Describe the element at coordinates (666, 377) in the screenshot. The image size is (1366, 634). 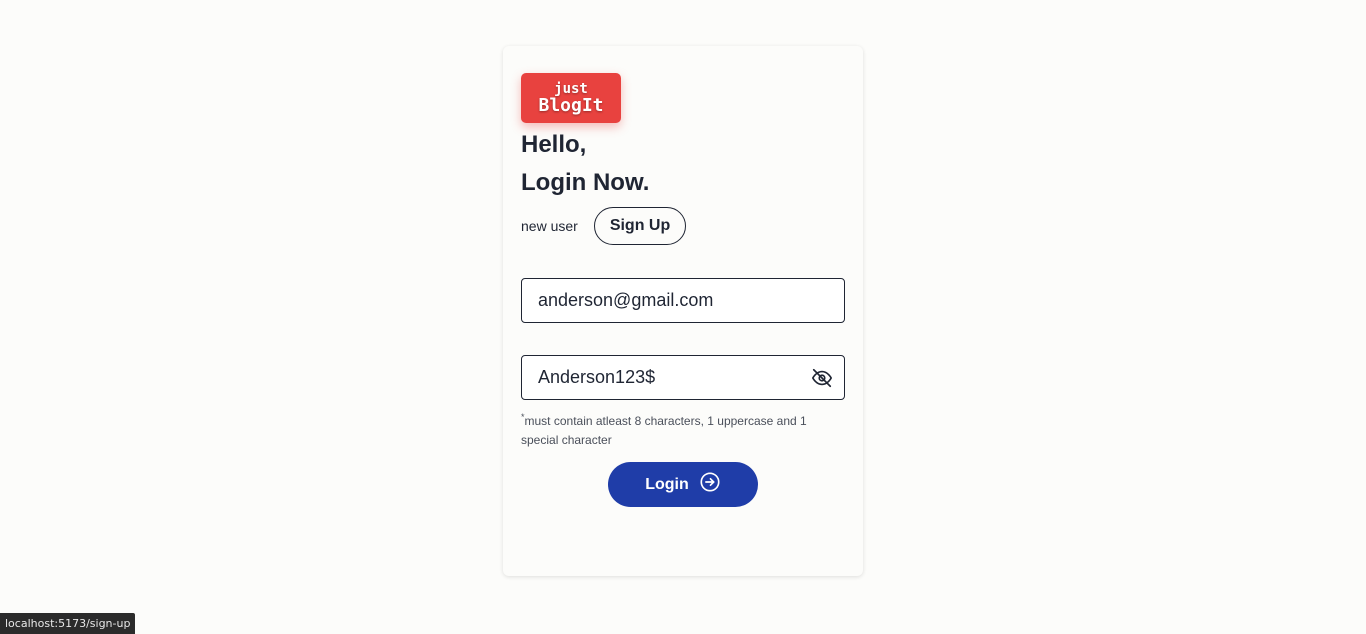
I see `password-input` at that location.